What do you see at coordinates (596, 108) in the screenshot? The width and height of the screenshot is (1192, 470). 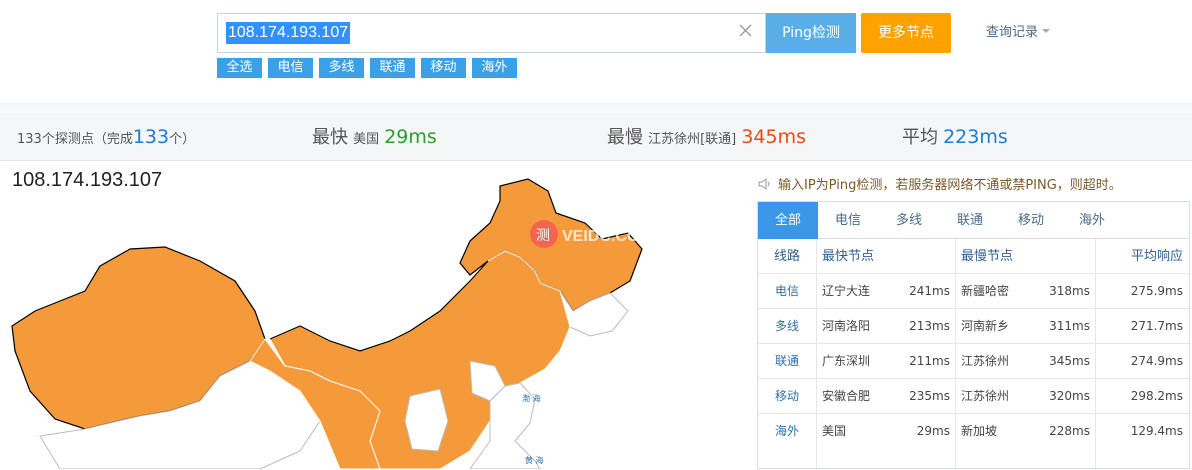 I see `divider` at bounding box center [596, 108].